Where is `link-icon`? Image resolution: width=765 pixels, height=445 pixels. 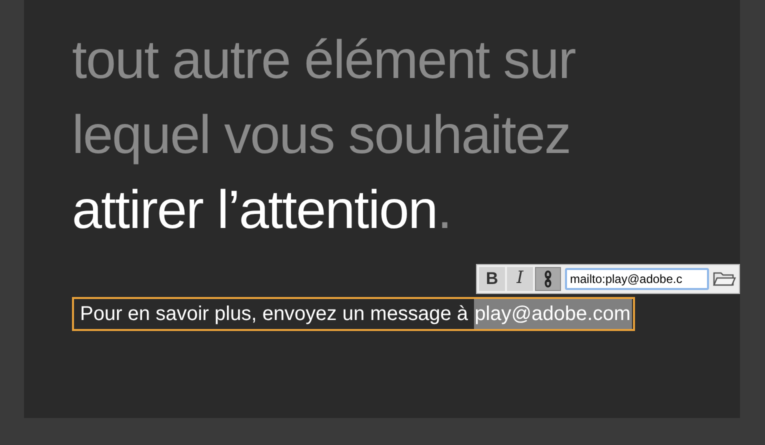
link-icon is located at coordinates (548, 279).